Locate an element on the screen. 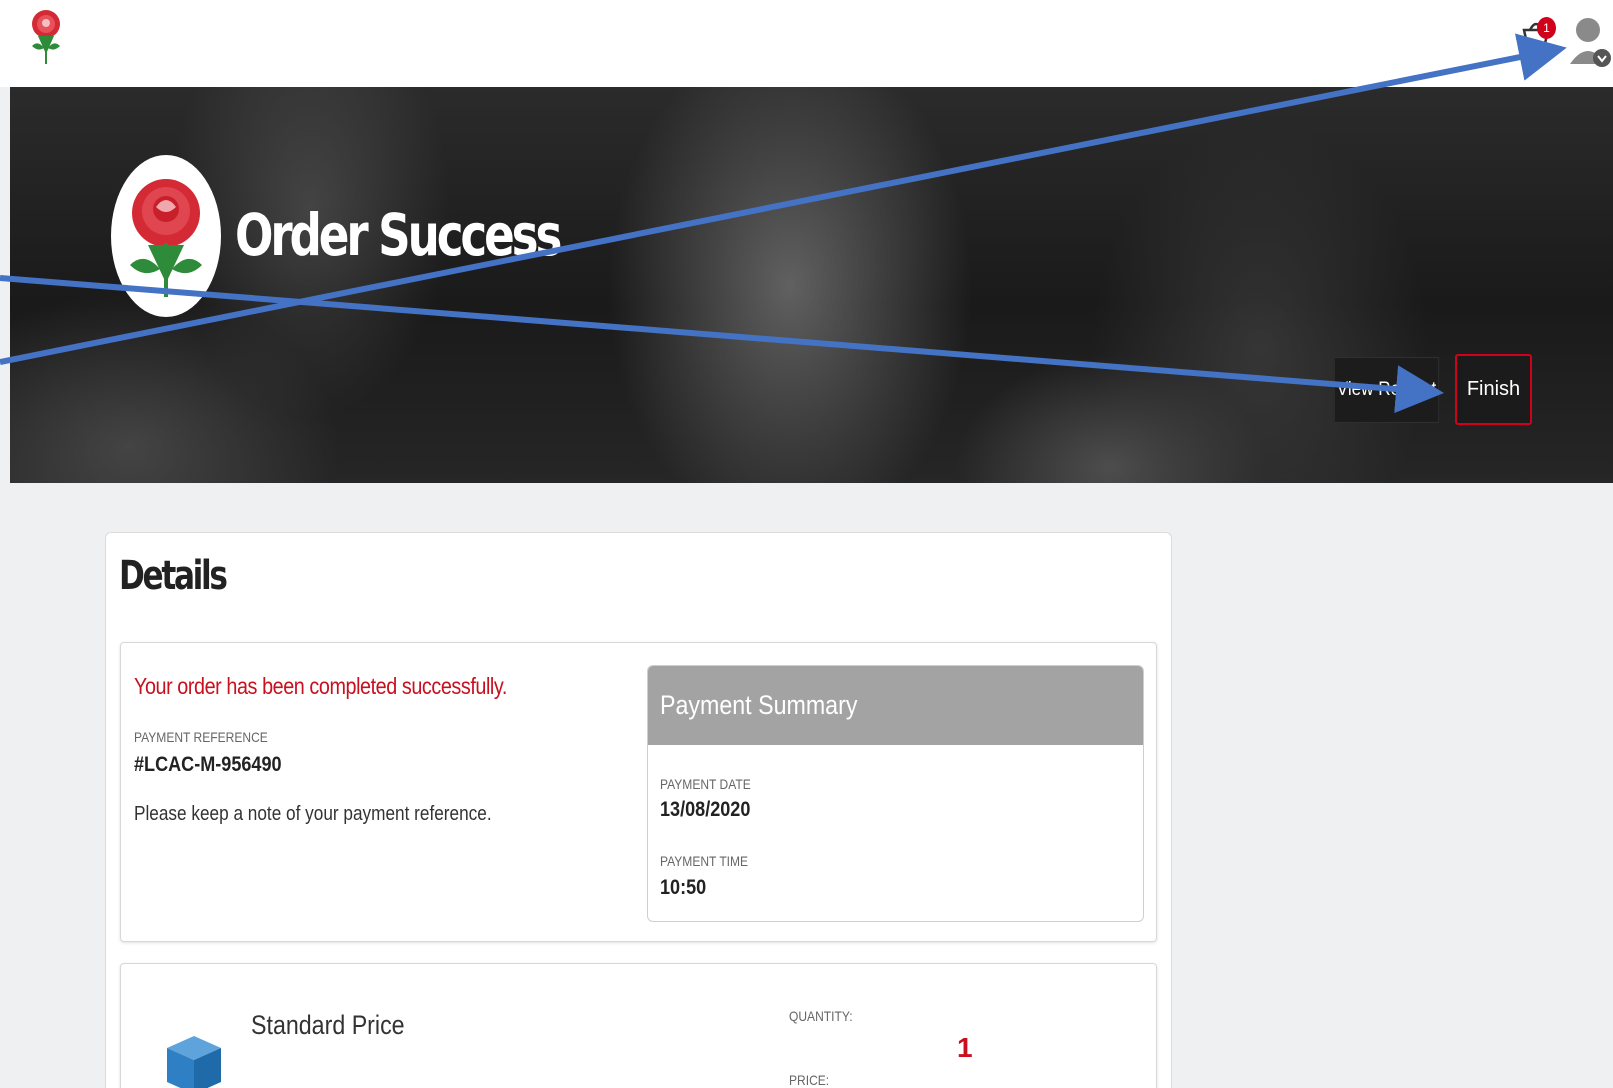 This screenshot has height=1088, width=1613. chevron-down-icon is located at coordinates (1602, 58).